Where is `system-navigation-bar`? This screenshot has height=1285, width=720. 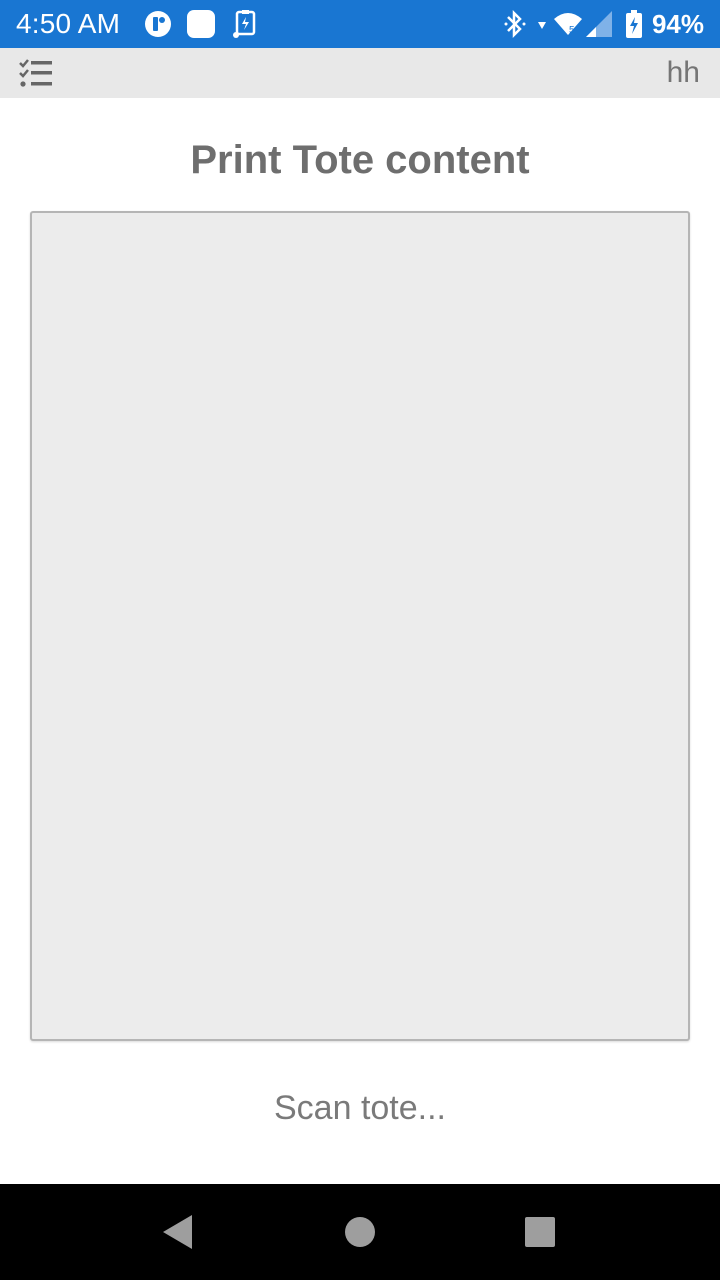
system-navigation-bar is located at coordinates (360, 1232).